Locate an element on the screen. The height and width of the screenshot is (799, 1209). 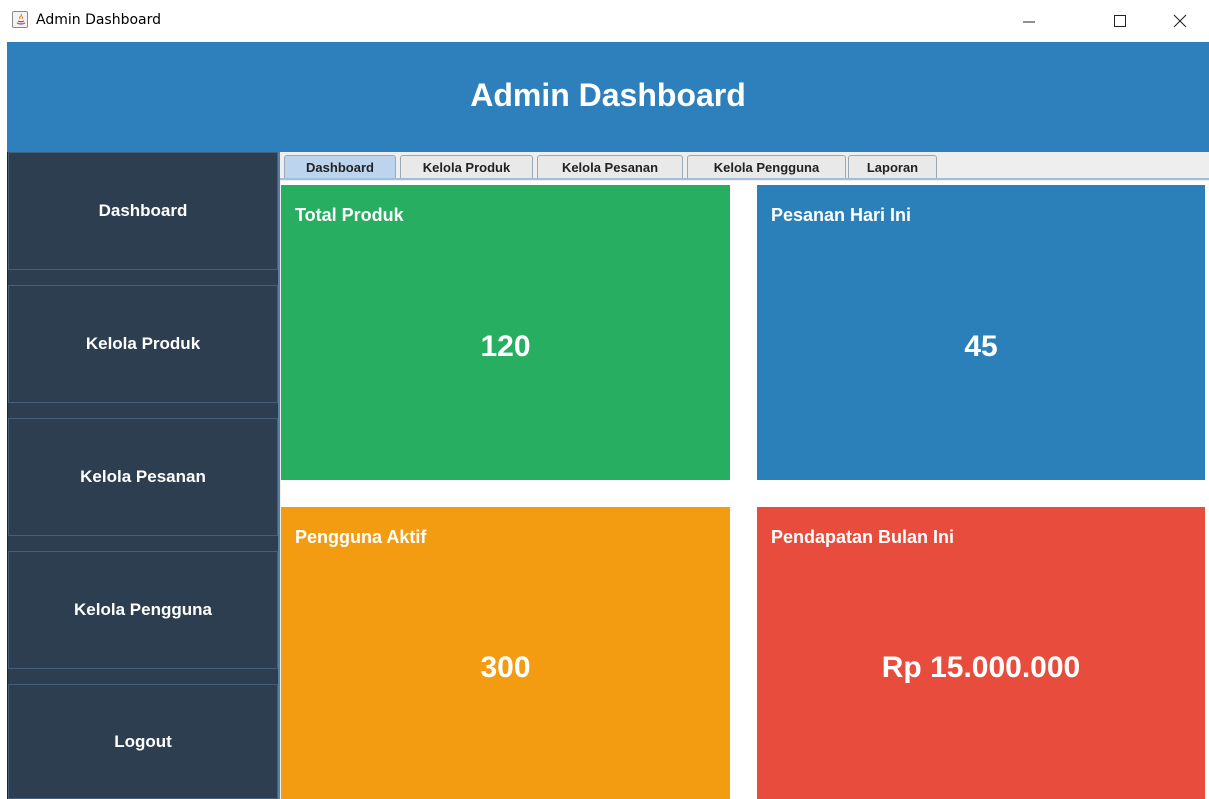
tab-underline is located at coordinates (744, 179).